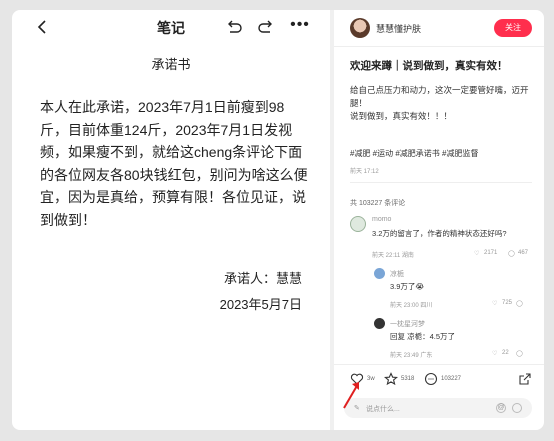 The width and height of the screenshot is (554, 441). Describe the element at coordinates (408, 379) in the screenshot. I see `star-count: 5318` at that location.